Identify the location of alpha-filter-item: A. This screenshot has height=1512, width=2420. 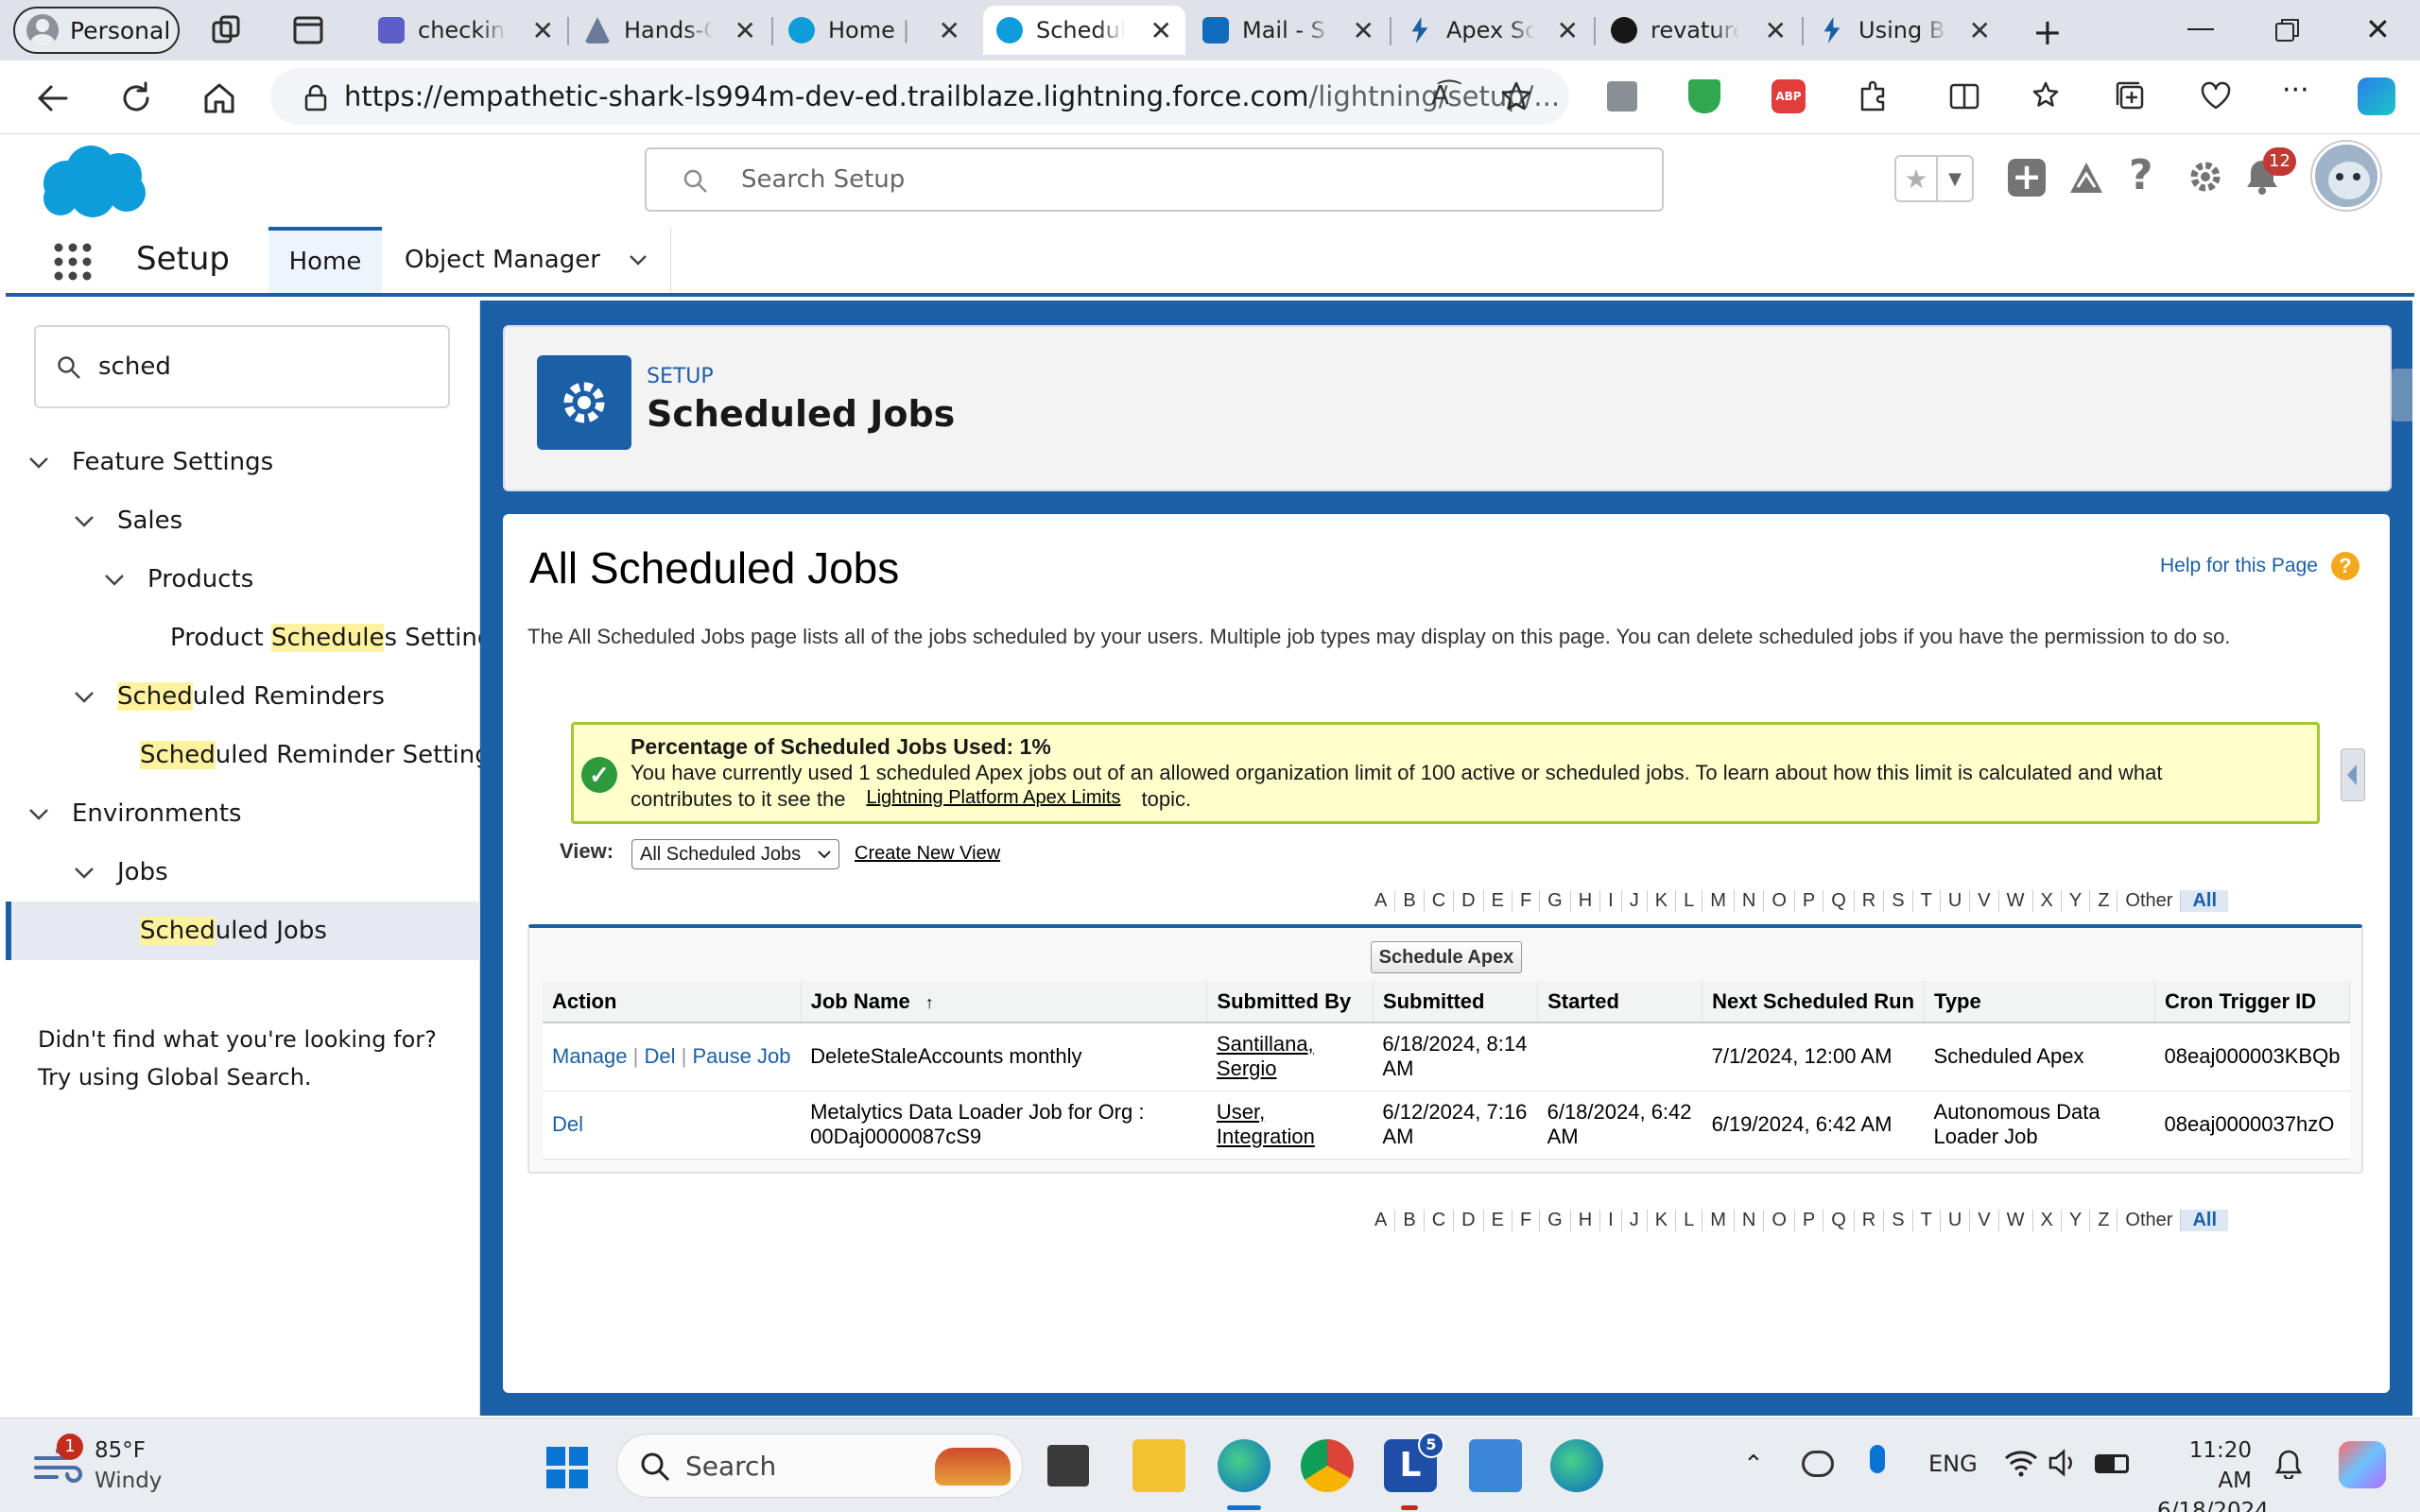
(1381, 1220).